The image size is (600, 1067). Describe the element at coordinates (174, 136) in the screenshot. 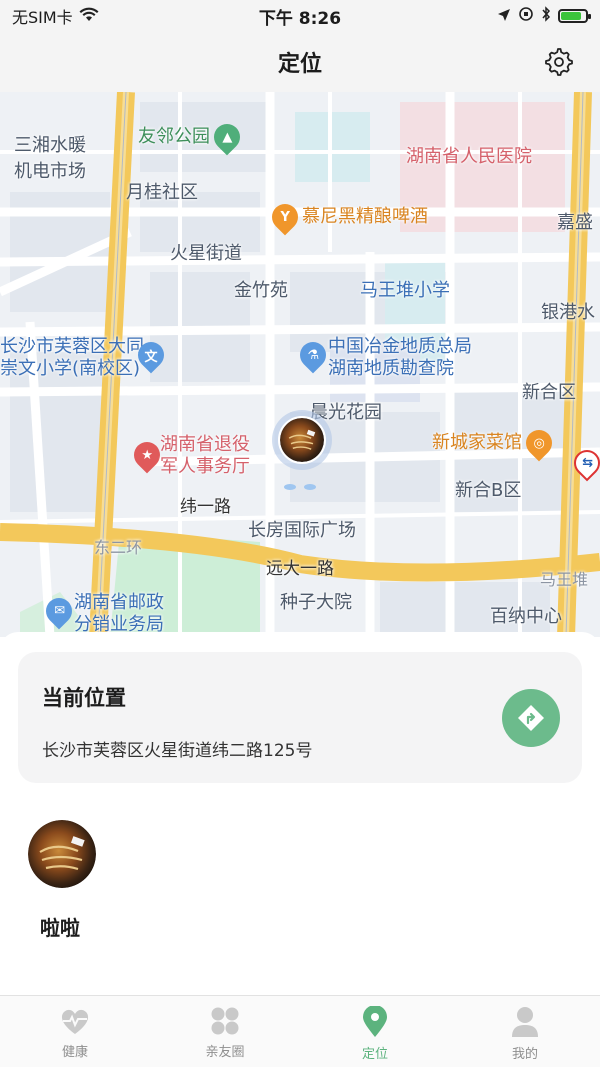

I see `map-label: 友邻公园` at that location.